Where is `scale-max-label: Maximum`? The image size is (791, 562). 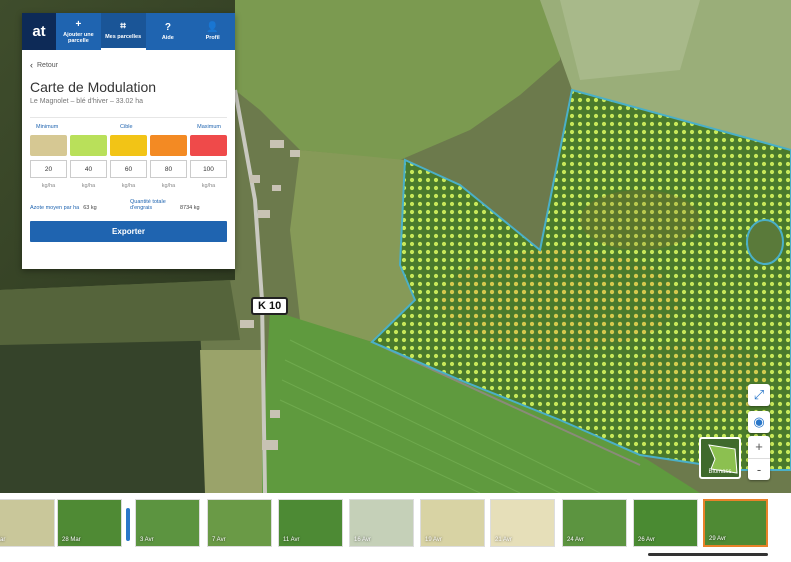 scale-max-label: Maximum is located at coordinates (209, 127).